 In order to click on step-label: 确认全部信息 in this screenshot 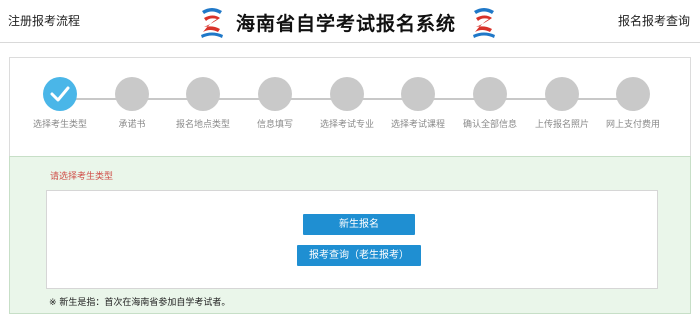, I will do `click(489, 125)`.